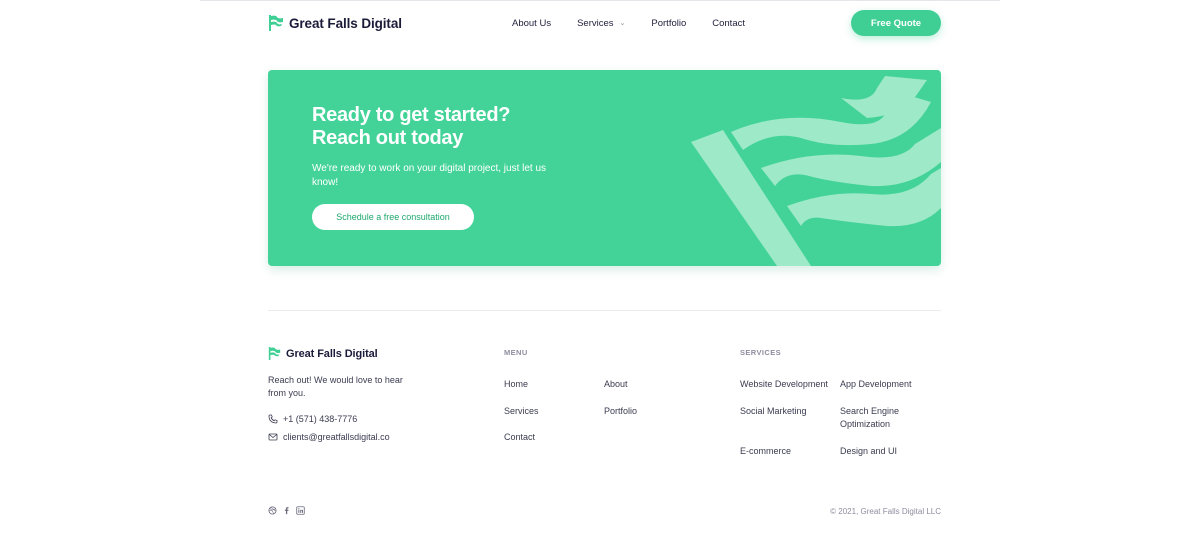 This screenshot has width=1200, height=550. Describe the element at coordinates (784, 384) in the screenshot. I see `footer-service-website-development: Website Development` at that location.